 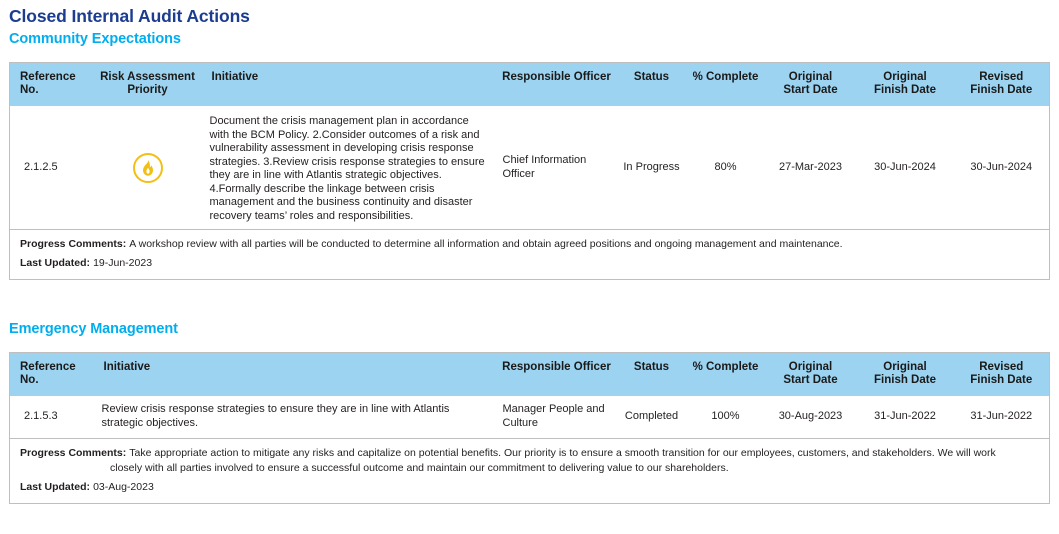 I want to click on cell-responsible-officer: Chief Information Officer, so click(x=556, y=168).